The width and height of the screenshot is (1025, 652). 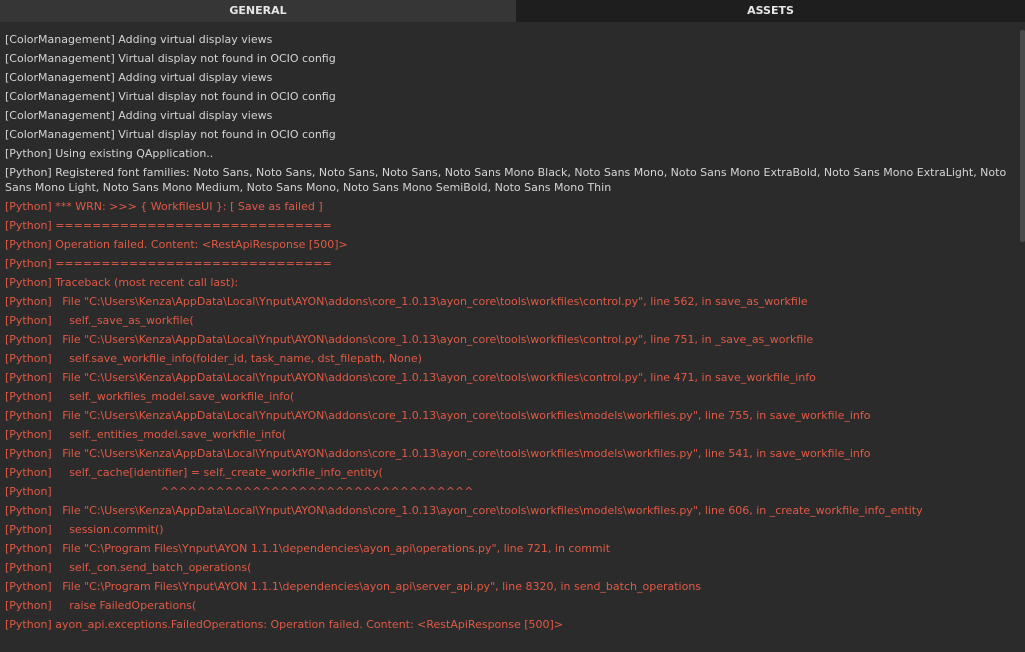 What do you see at coordinates (84, 529) in the screenshot?
I see `log-line: [Python] session.commit()` at bounding box center [84, 529].